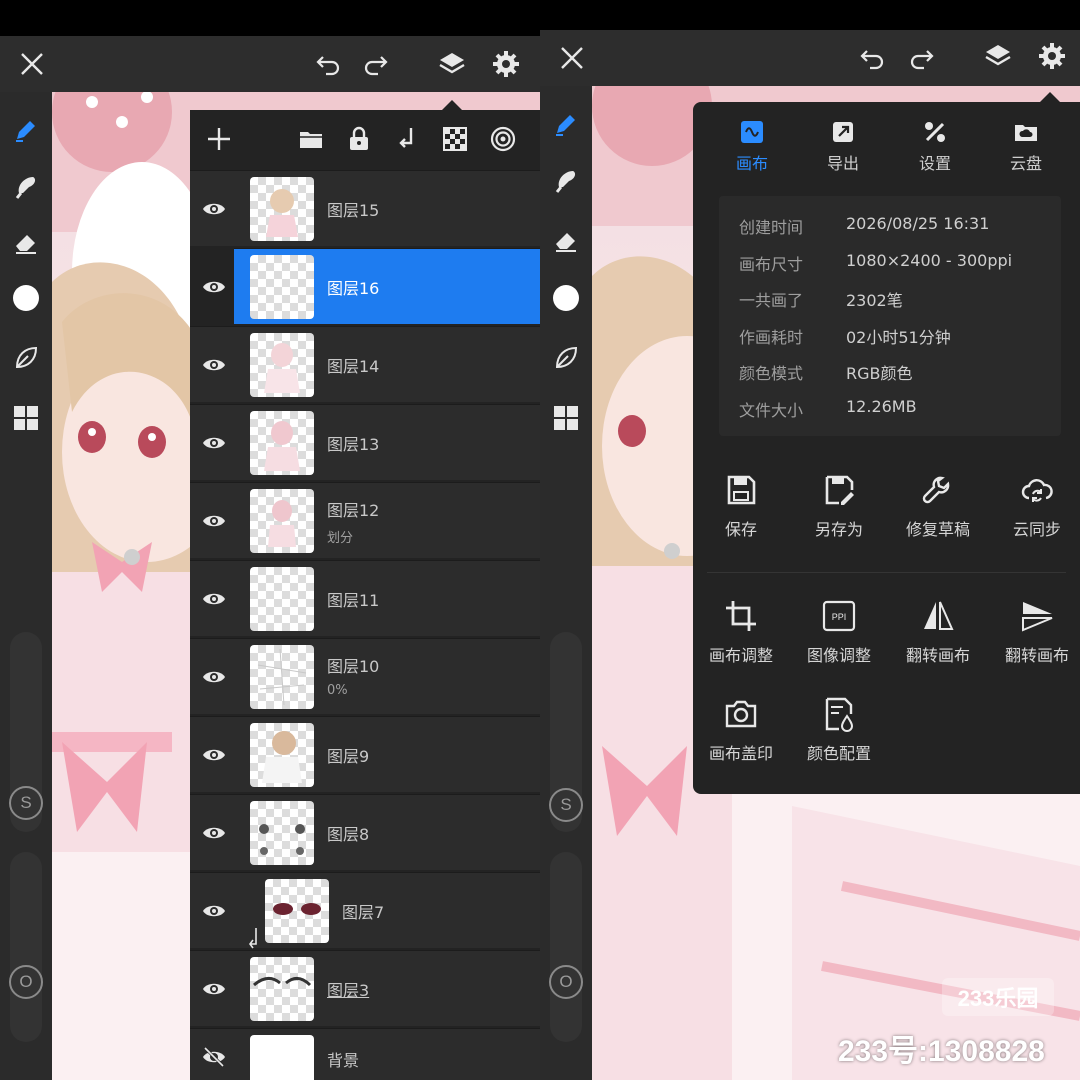 The width and height of the screenshot is (1080, 1080). I want to click on crop-icon, so click(741, 616).